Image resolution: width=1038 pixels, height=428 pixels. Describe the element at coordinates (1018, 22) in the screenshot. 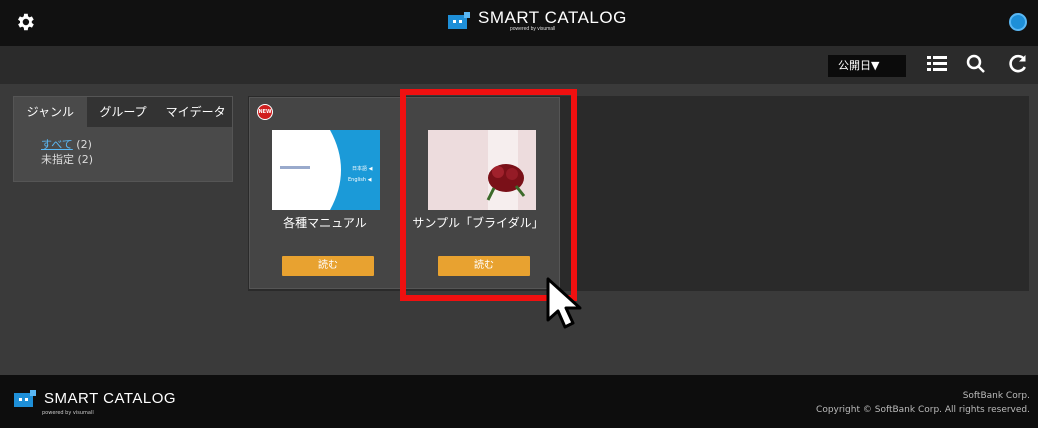

I see `user-account-icon` at that location.